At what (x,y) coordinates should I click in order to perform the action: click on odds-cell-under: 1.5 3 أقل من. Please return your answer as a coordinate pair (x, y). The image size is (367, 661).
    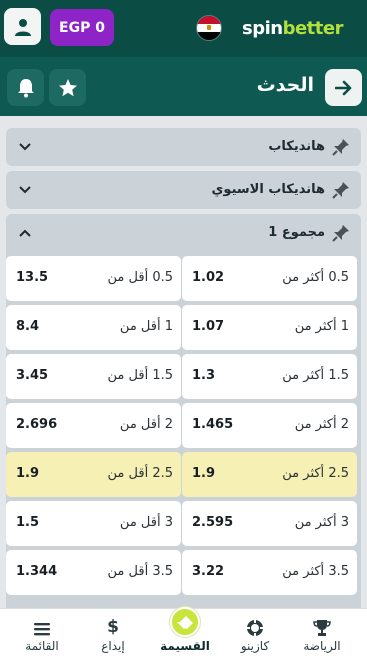
    Looking at the image, I should click on (93, 523).